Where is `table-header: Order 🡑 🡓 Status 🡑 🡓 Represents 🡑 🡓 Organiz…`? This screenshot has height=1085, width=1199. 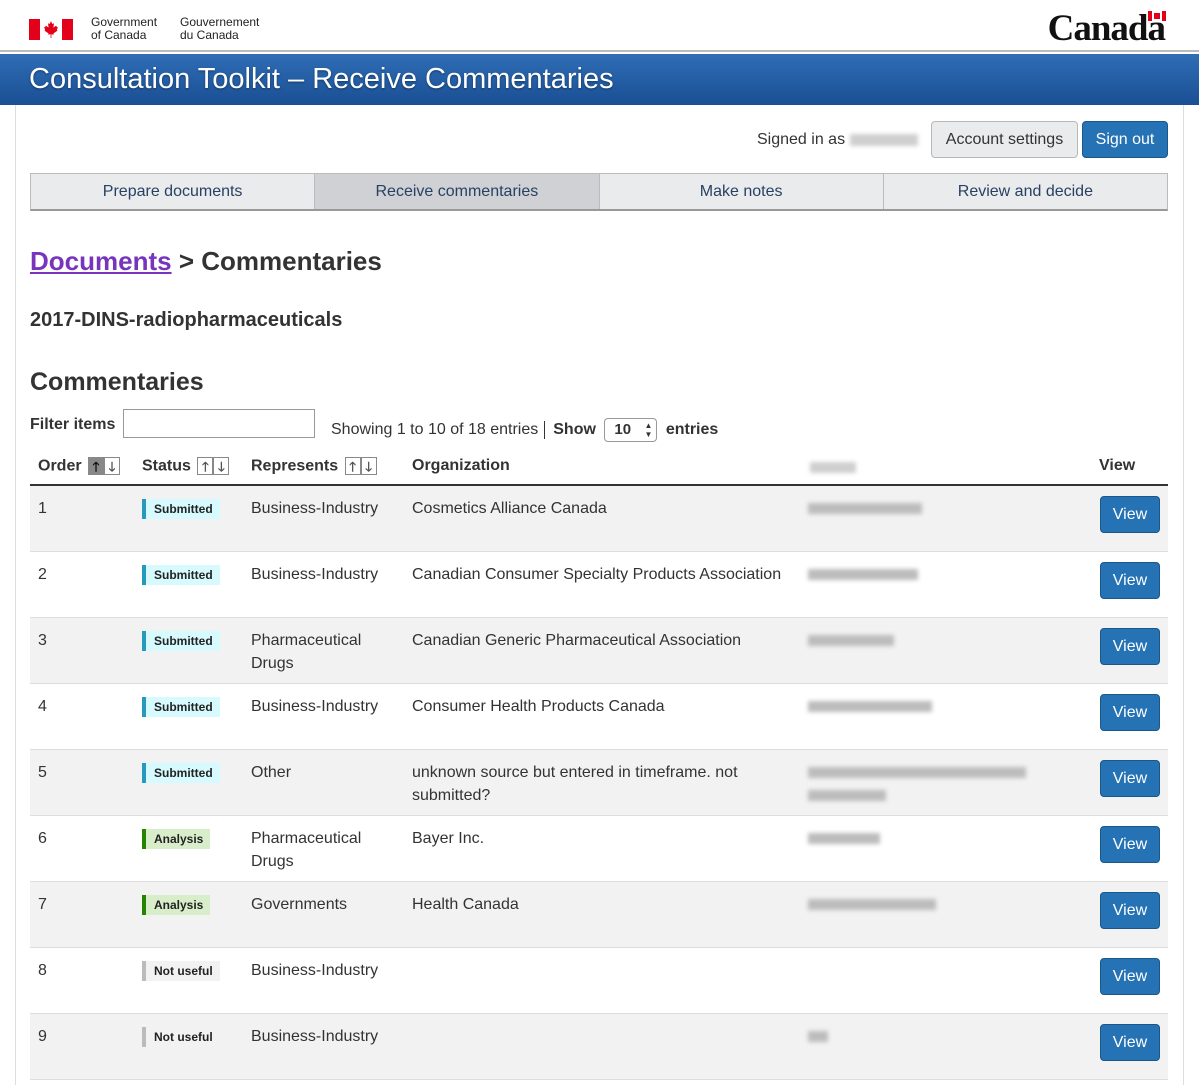
table-header: Order 🡑 🡓 Status 🡑 🡓 Represents 🡑 🡓 Organiz… is located at coordinates (599, 466).